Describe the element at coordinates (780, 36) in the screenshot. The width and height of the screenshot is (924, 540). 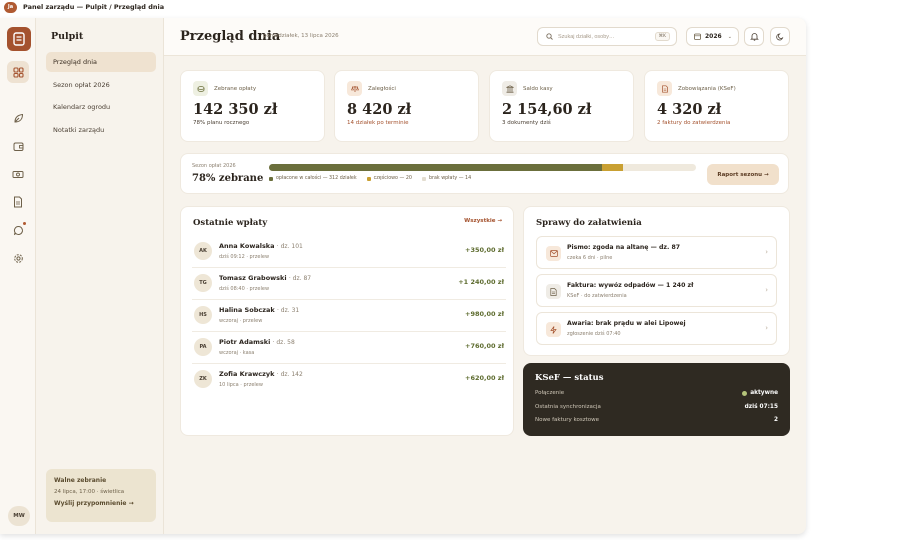
I see `theme-toggle-button` at that location.